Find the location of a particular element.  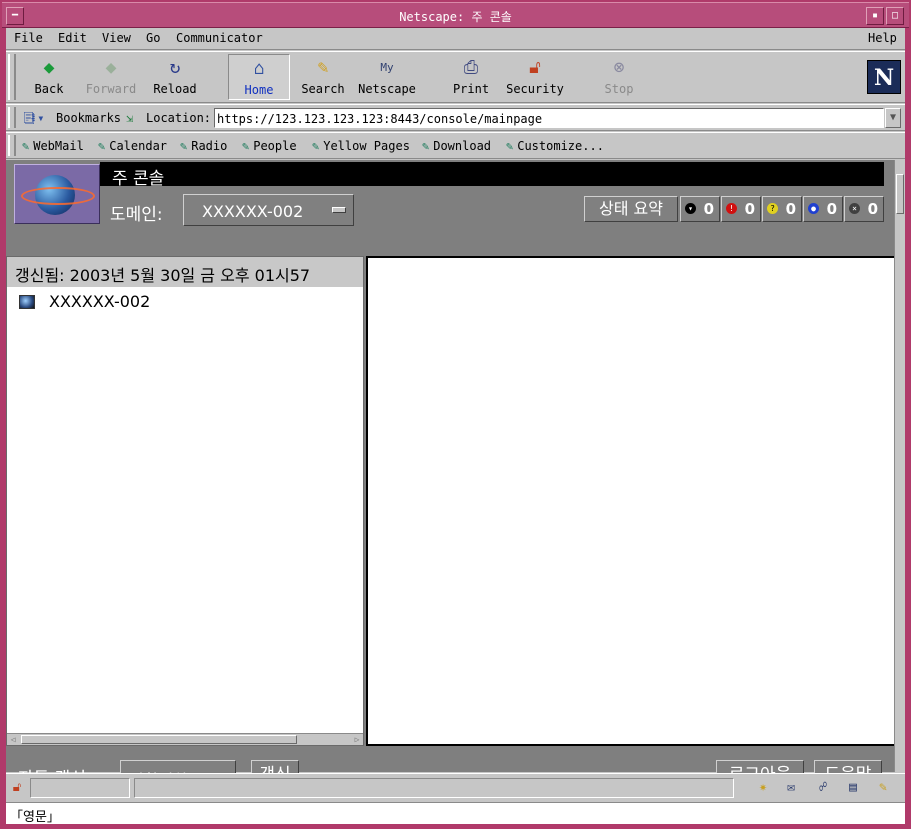

discussion-icon: ☍ is located at coordinates (823, 788).